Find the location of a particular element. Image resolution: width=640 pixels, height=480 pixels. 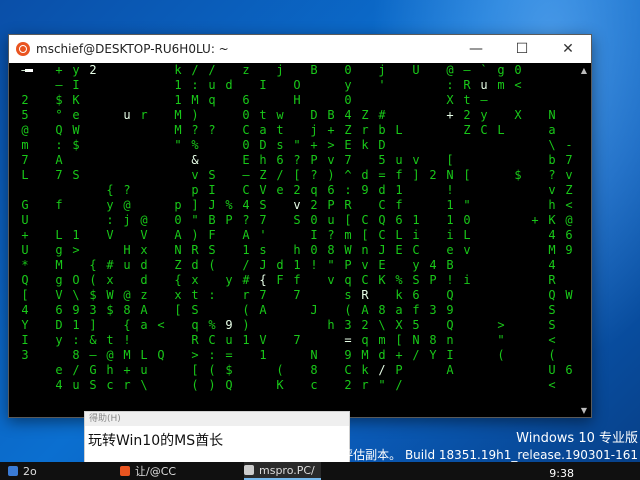

matrix-glyph: y is located at coordinates (110, 205).